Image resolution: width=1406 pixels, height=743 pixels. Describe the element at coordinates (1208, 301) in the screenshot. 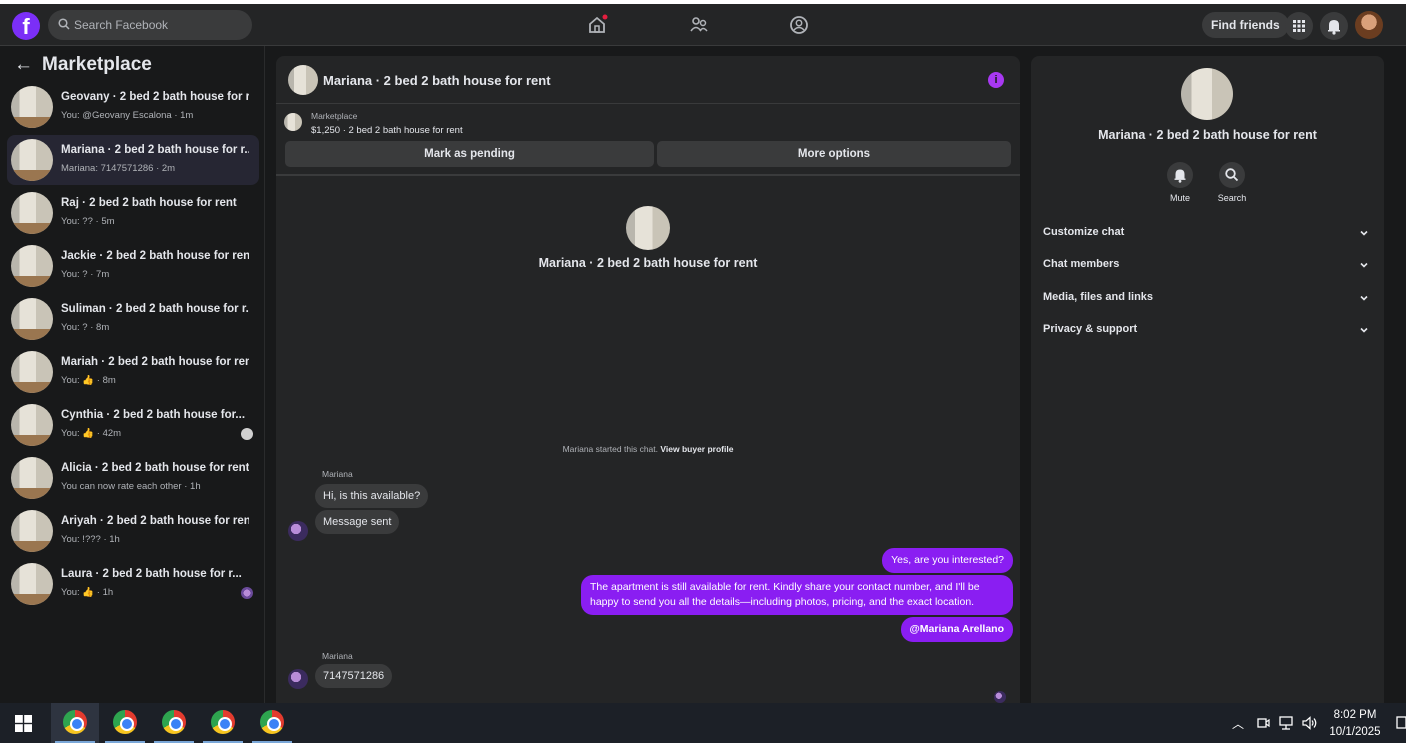

I see `media-files-links-row: Media, files and links` at that location.